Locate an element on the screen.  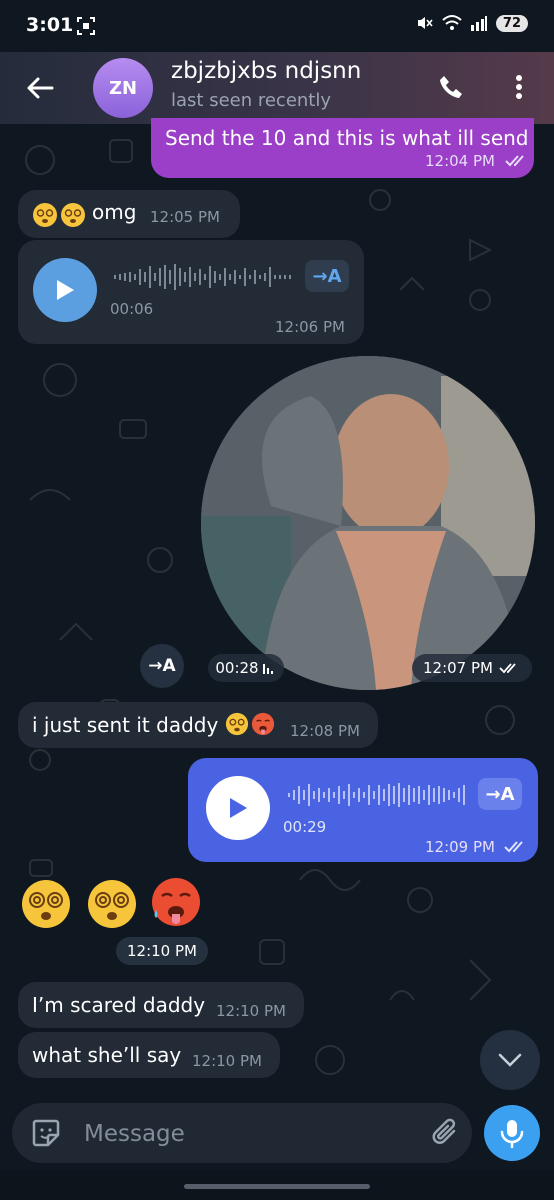
voice-message-incoming: →A 00:06 12:06 PM is located at coordinates (191, 292).